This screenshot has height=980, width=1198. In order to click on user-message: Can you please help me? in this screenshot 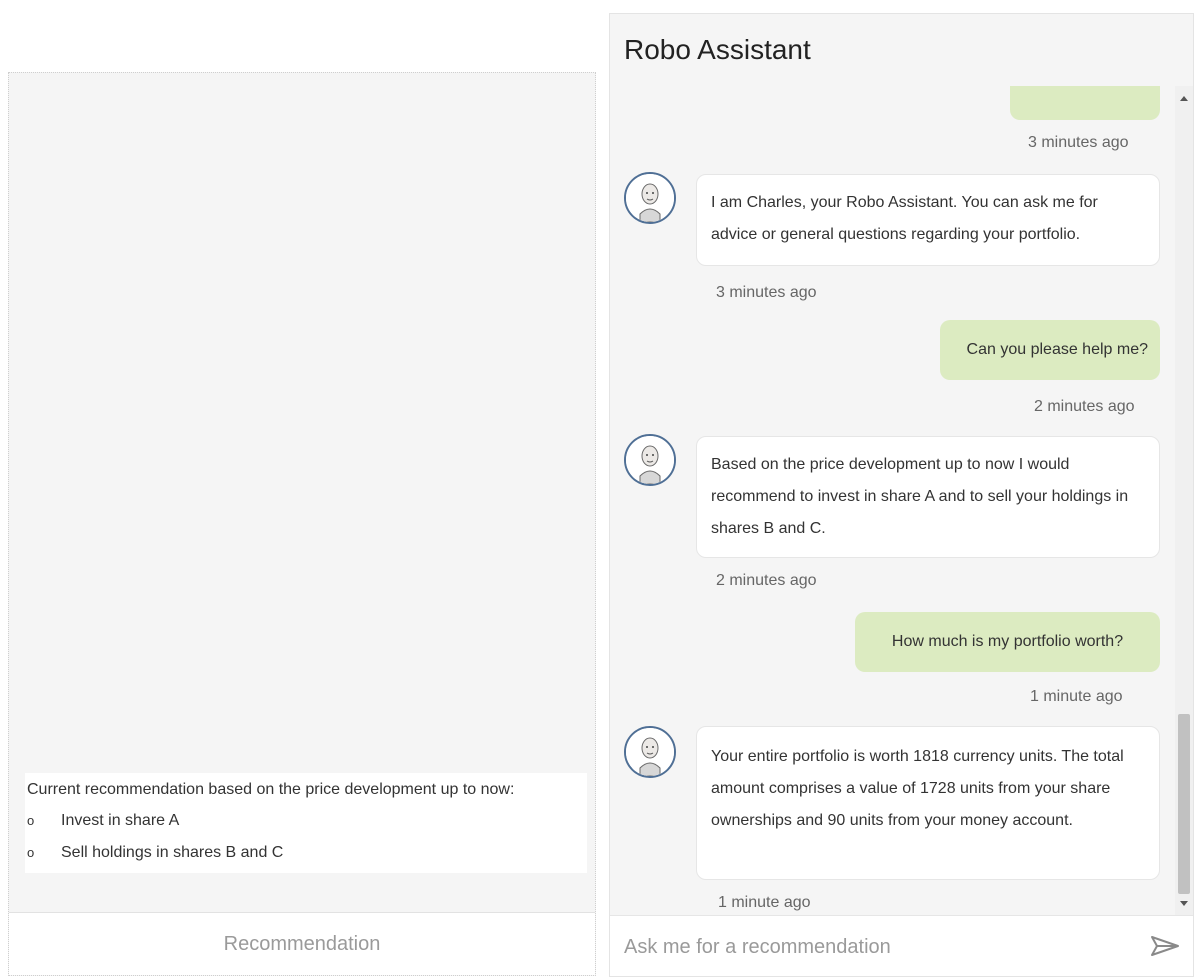, I will do `click(1050, 350)`.